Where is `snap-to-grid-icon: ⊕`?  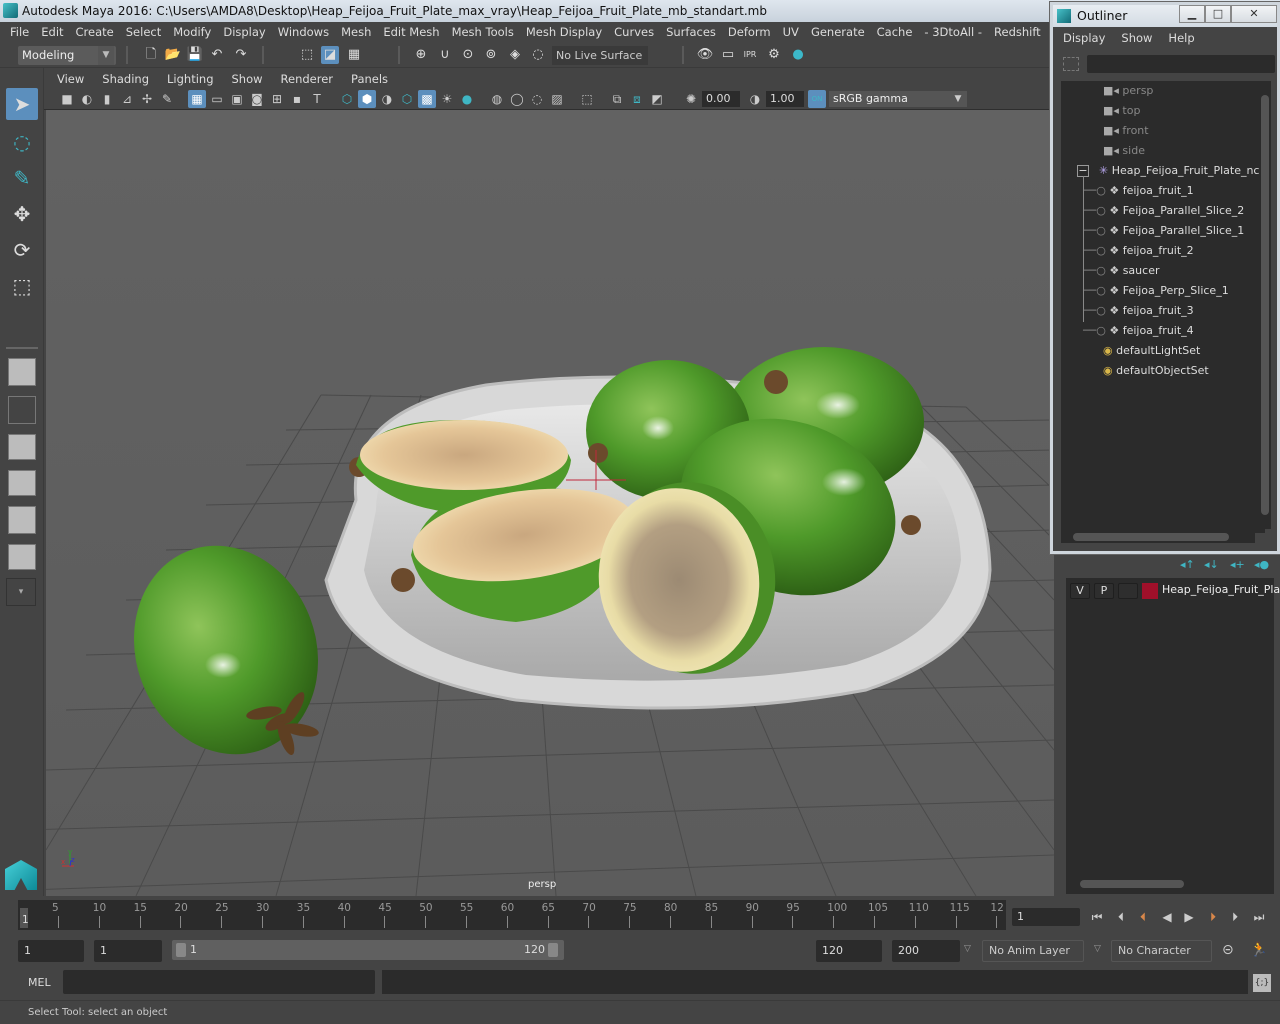 snap-to-grid-icon: ⊕ is located at coordinates (421, 55).